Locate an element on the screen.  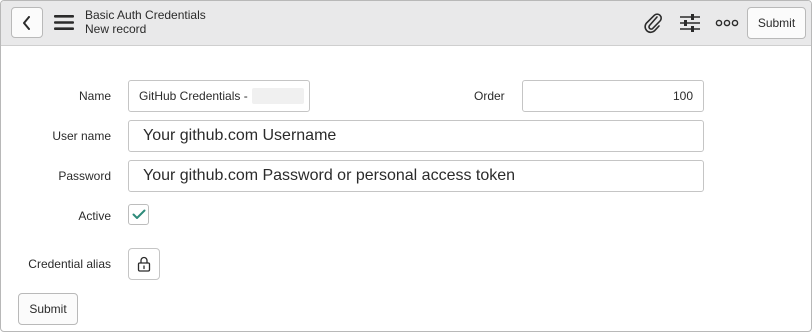
more-options-button is located at coordinates (727, 23).